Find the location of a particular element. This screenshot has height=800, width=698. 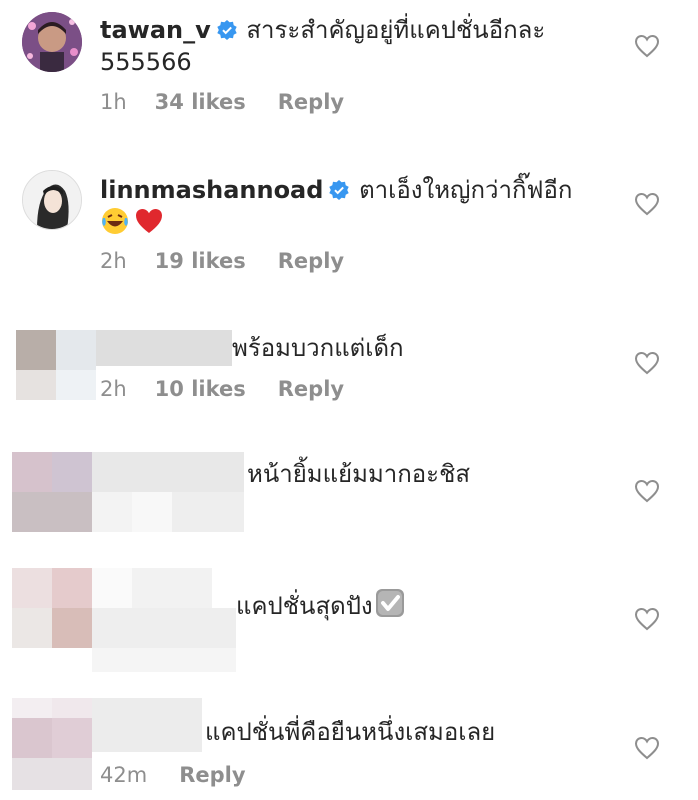

comment-meta: 2h 10 likes Reply is located at coordinates (222, 389).